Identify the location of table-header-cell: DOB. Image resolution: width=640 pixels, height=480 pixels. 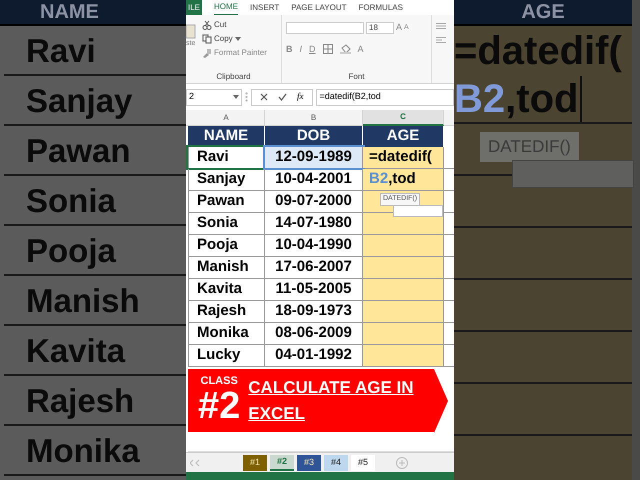
(314, 137).